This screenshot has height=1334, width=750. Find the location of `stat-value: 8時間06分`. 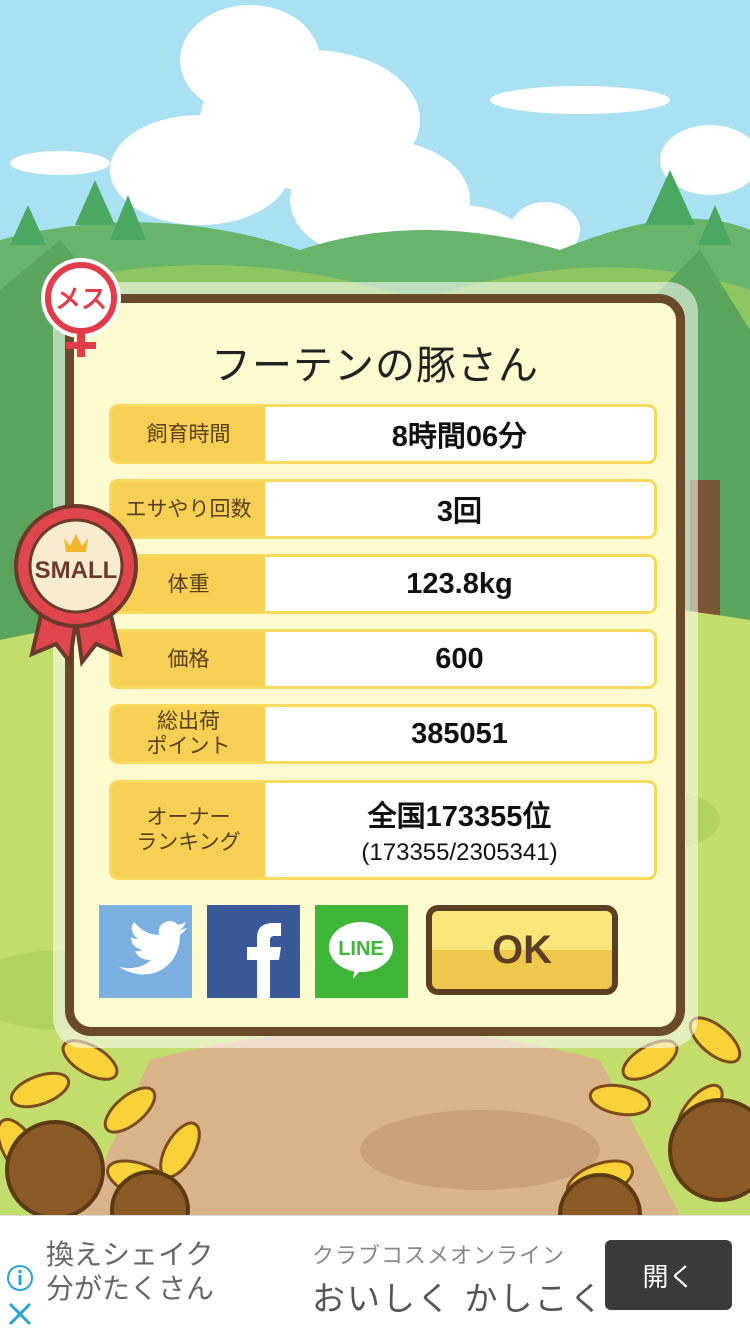

stat-value: 8時間06分 is located at coordinates (459, 437).